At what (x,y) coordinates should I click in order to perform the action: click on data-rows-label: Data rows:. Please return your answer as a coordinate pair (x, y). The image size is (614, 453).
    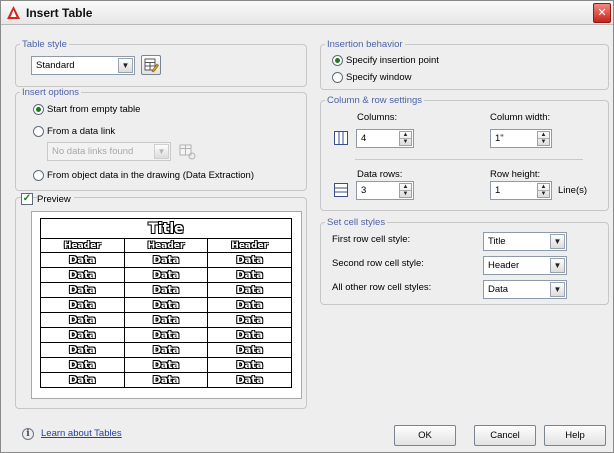
    Looking at the image, I should click on (380, 174).